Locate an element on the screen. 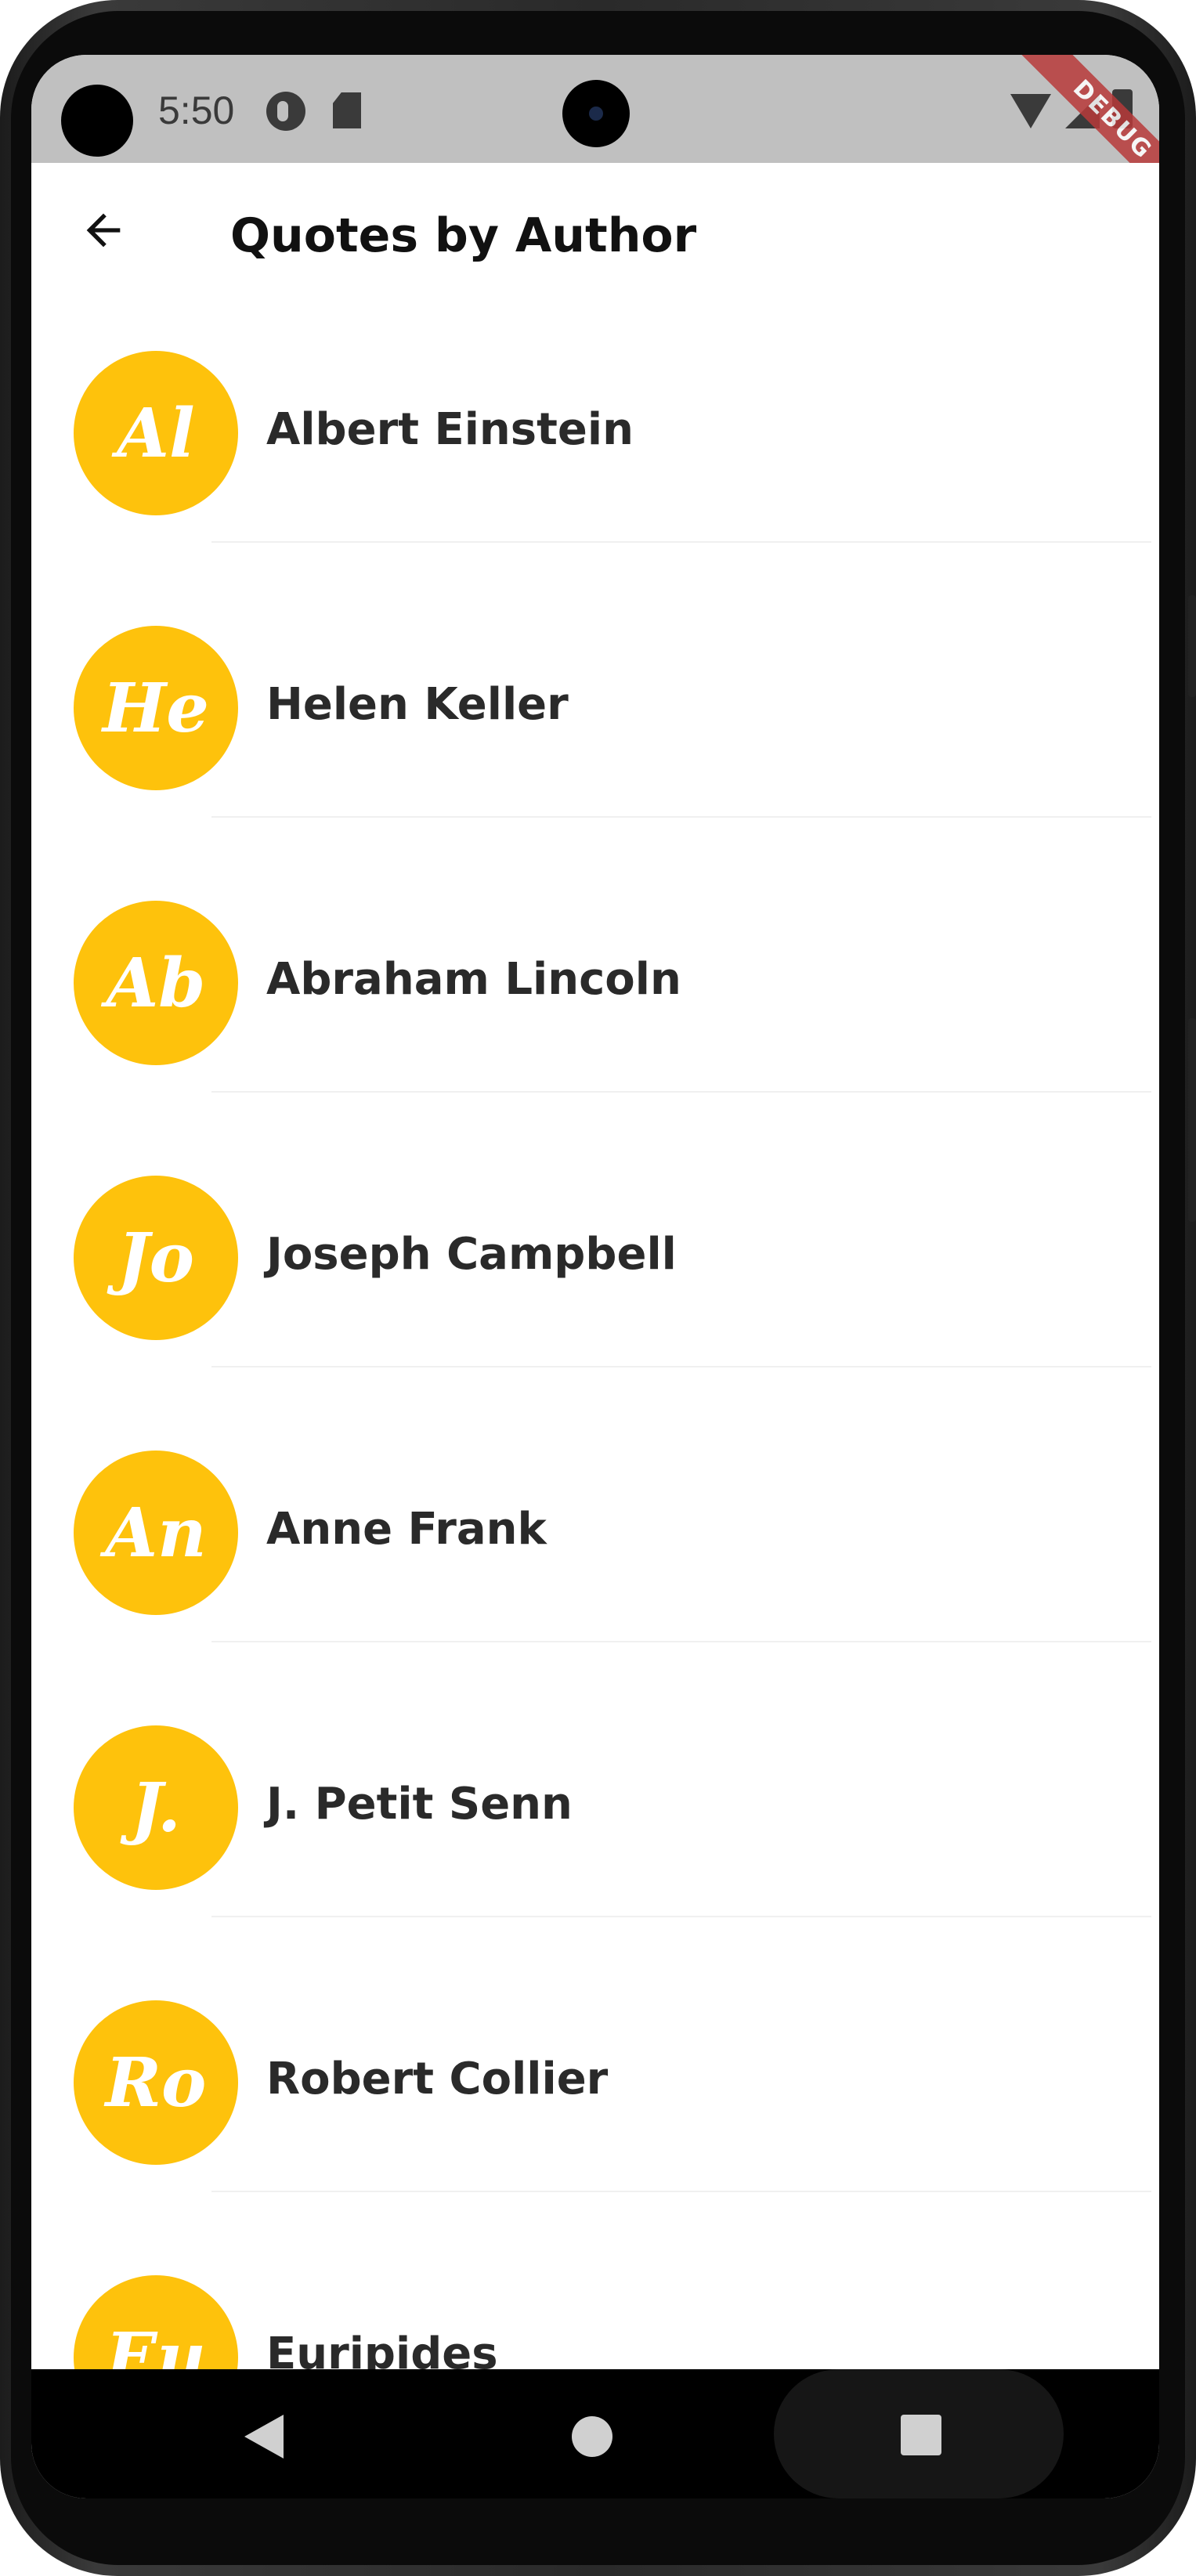 The image size is (1196, 2576). navigation-bar is located at coordinates (595, 2433).